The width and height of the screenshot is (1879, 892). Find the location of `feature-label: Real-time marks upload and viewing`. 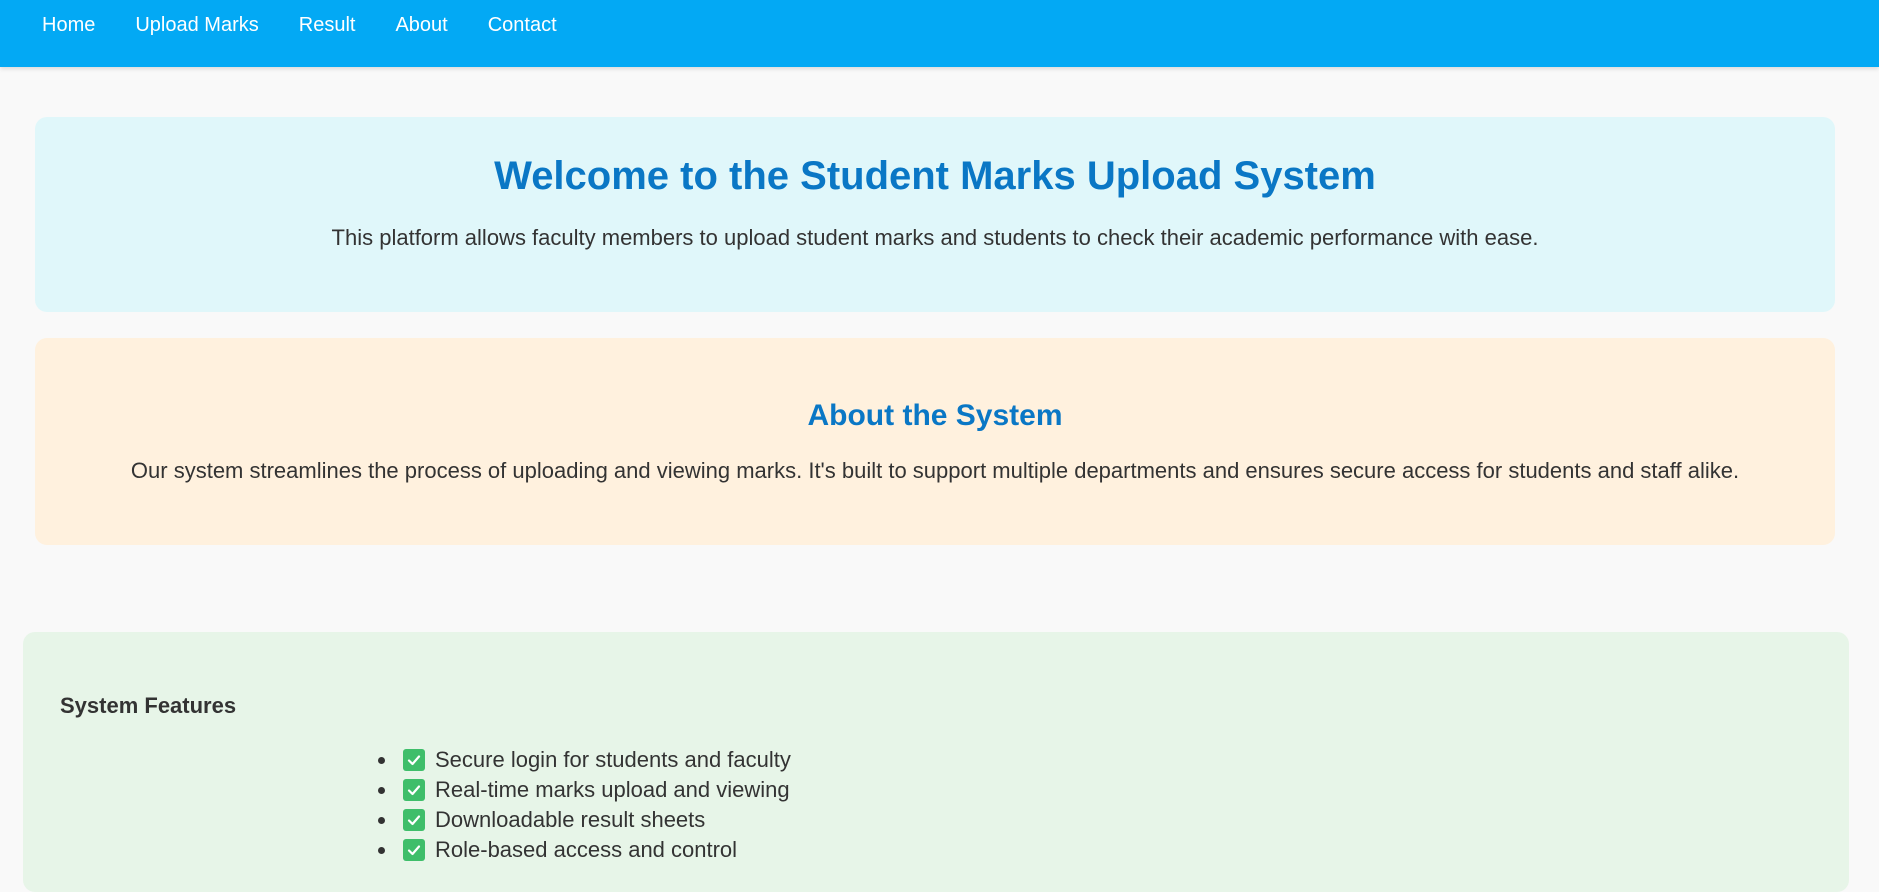

feature-label: Real-time marks upload and viewing is located at coordinates (612, 789).